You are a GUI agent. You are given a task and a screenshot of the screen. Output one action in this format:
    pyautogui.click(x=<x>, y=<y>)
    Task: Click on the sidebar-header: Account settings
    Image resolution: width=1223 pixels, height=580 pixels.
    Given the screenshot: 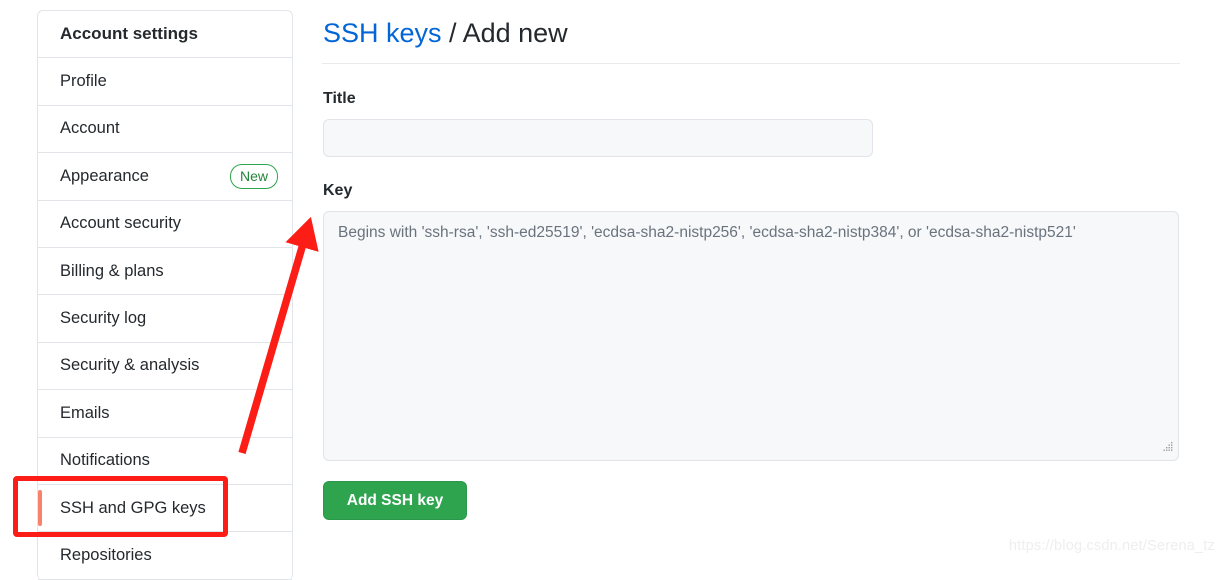 What is the action you would take?
    pyautogui.click(x=165, y=35)
    